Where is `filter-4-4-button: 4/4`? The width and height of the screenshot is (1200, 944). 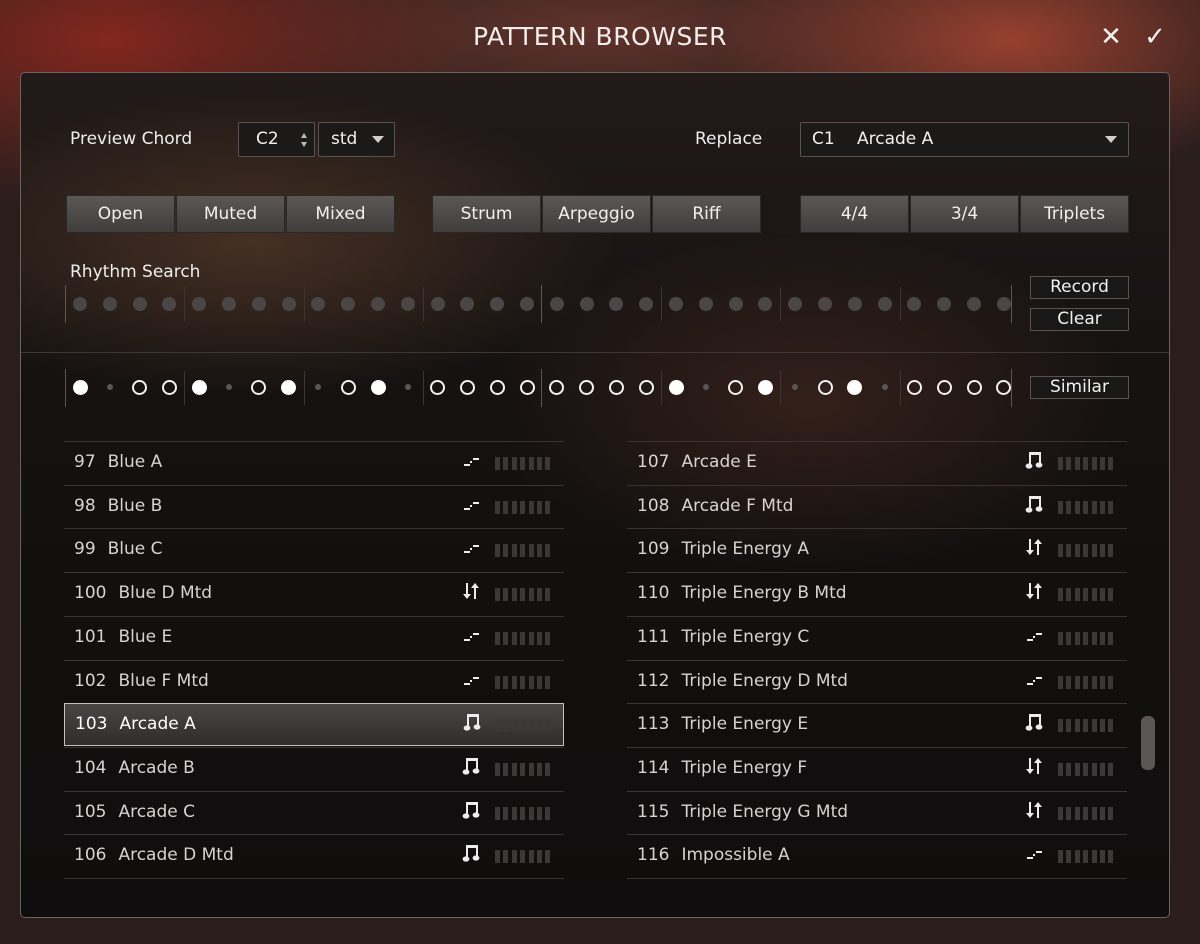
filter-4-4-button: 4/4 is located at coordinates (854, 214).